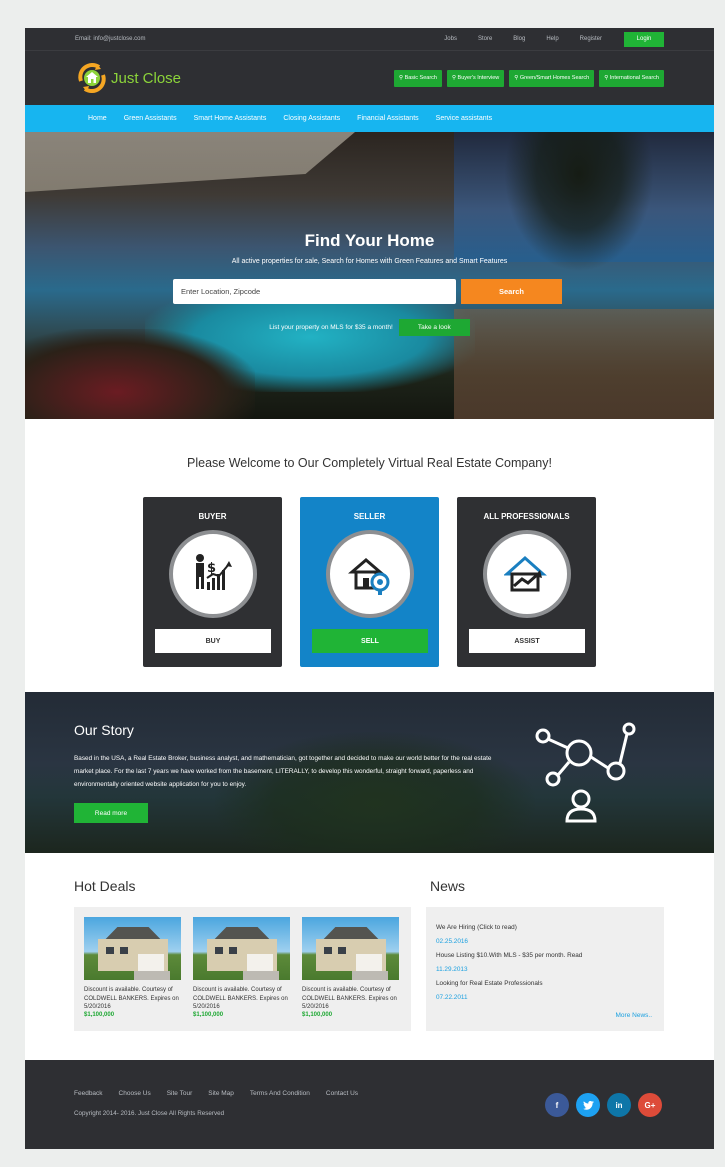 The width and height of the screenshot is (725, 1167). I want to click on top-link-store: Store, so click(485, 39).